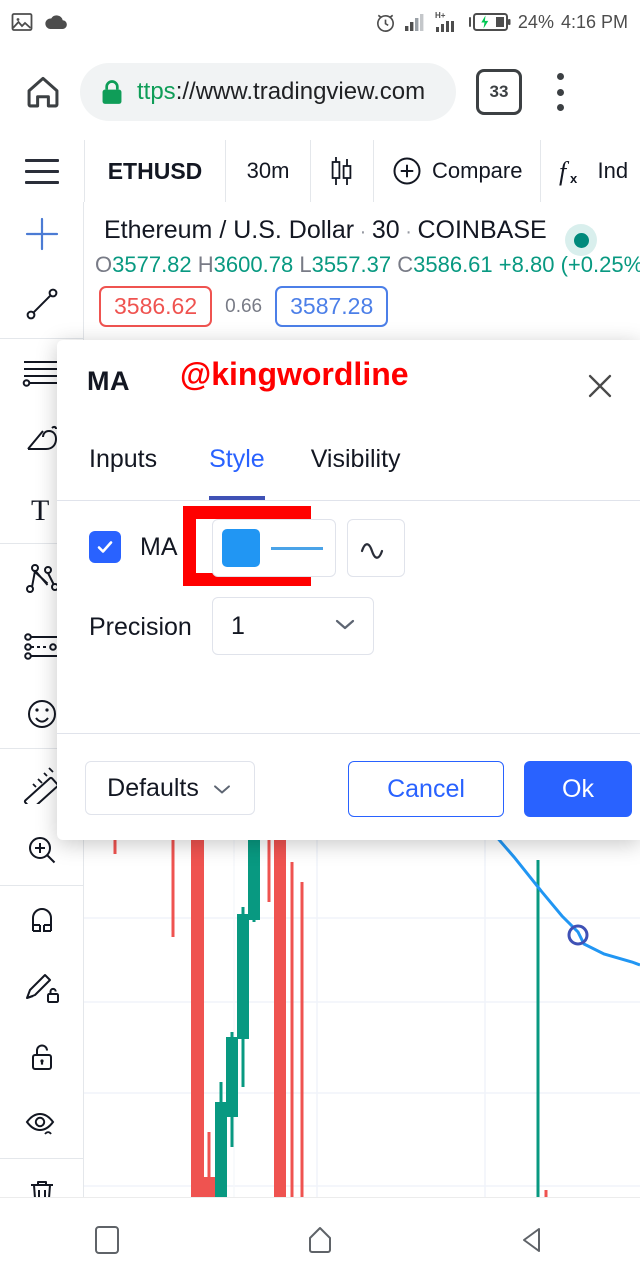 The image size is (640, 1280). I want to click on square-recents-icon, so click(106, 1239).